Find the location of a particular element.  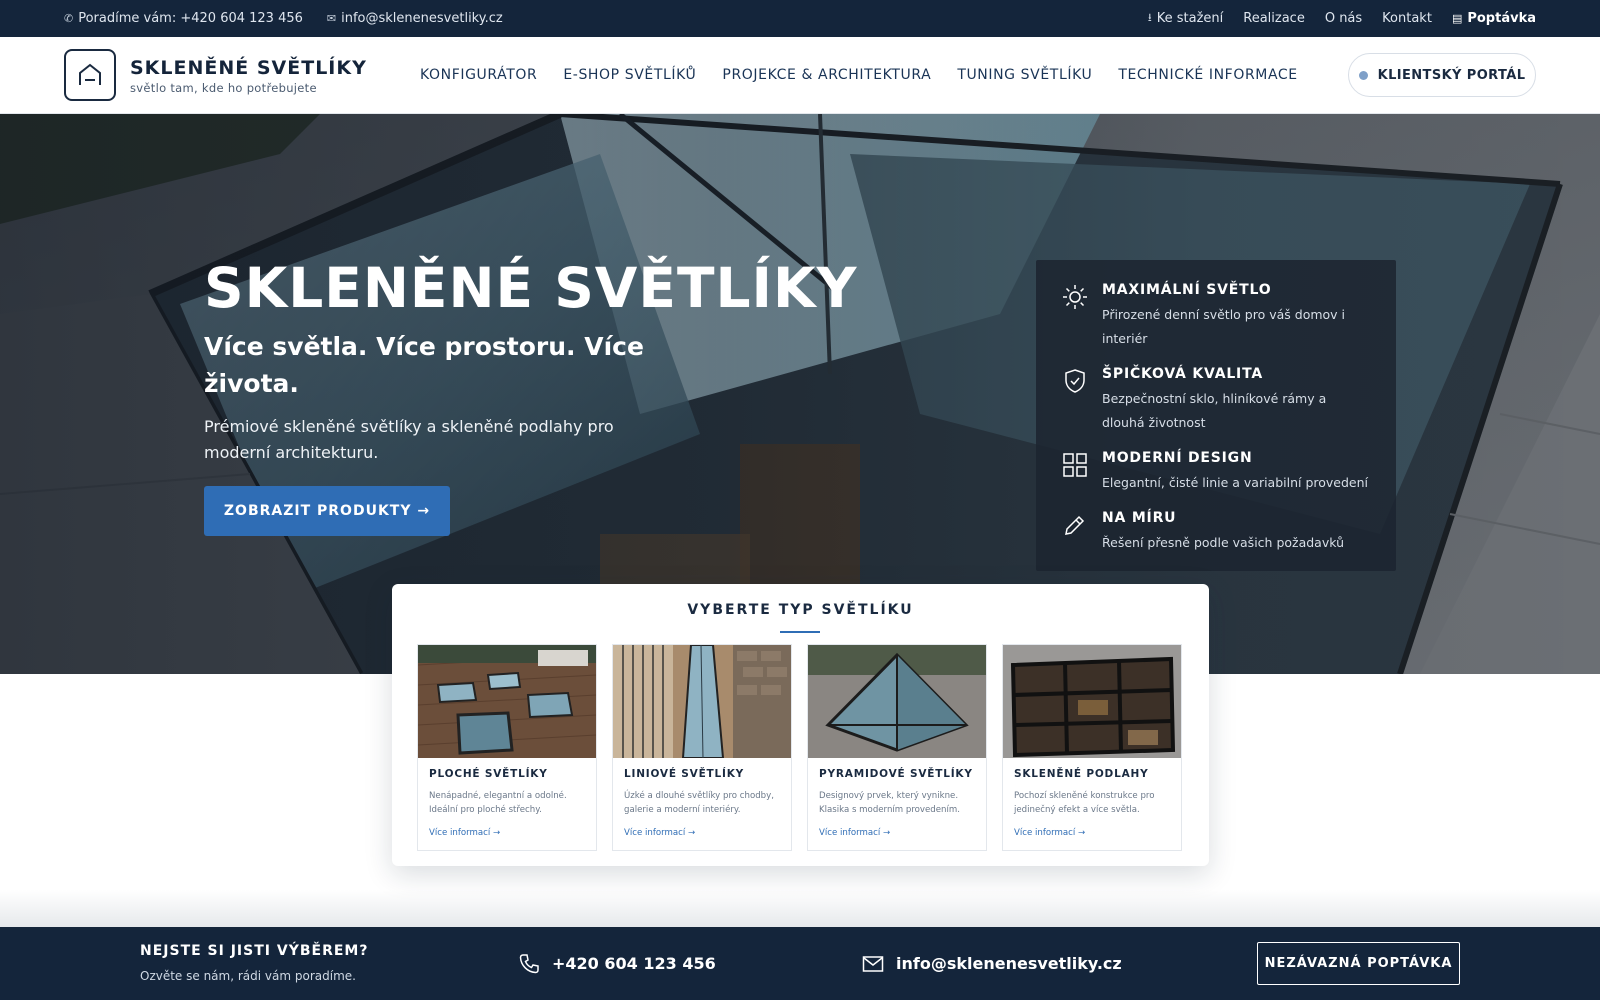

phone-icon: ✆ is located at coordinates (69, 18).